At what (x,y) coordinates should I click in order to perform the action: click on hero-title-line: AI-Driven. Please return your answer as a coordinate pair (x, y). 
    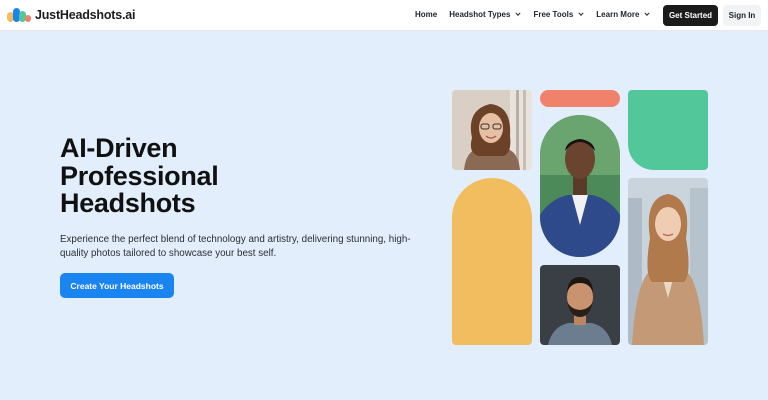
    Looking at the image, I should click on (119, 148).